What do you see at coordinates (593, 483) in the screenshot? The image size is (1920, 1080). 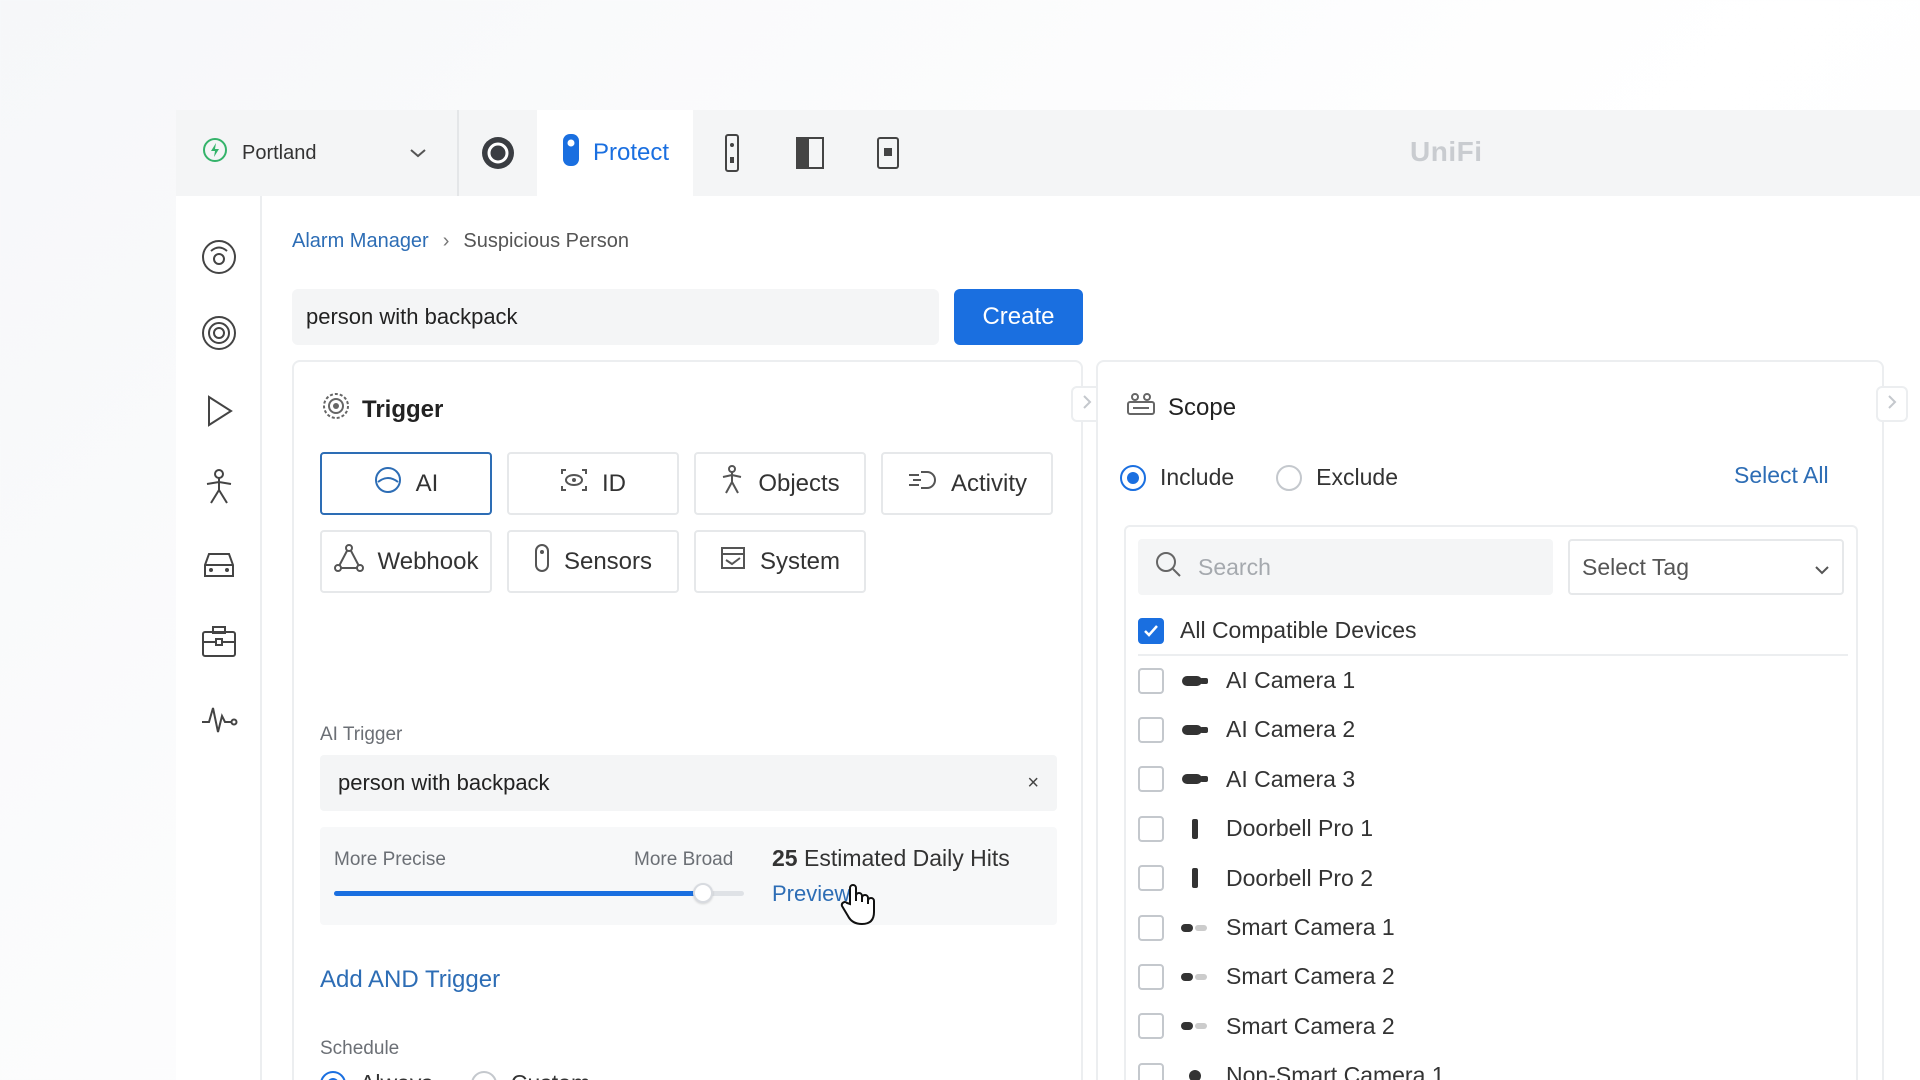 I see `trigger-type-id: ID` at bounding box center [593, 483].